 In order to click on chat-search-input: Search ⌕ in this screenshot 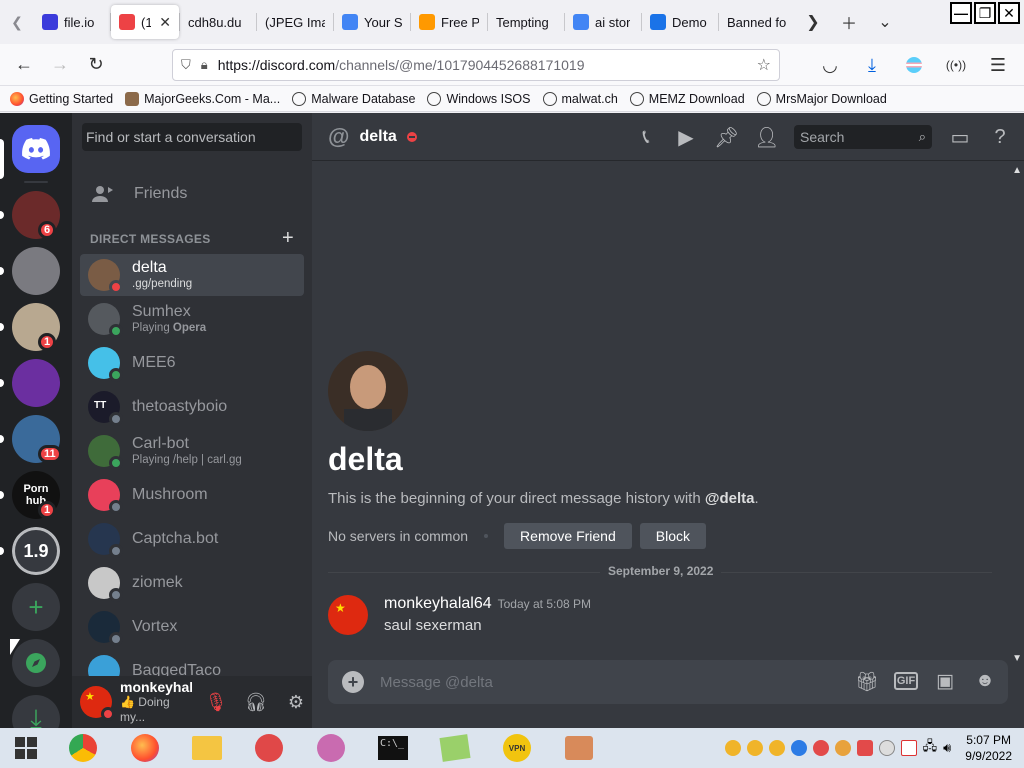, I will do `click(863, 137)`.